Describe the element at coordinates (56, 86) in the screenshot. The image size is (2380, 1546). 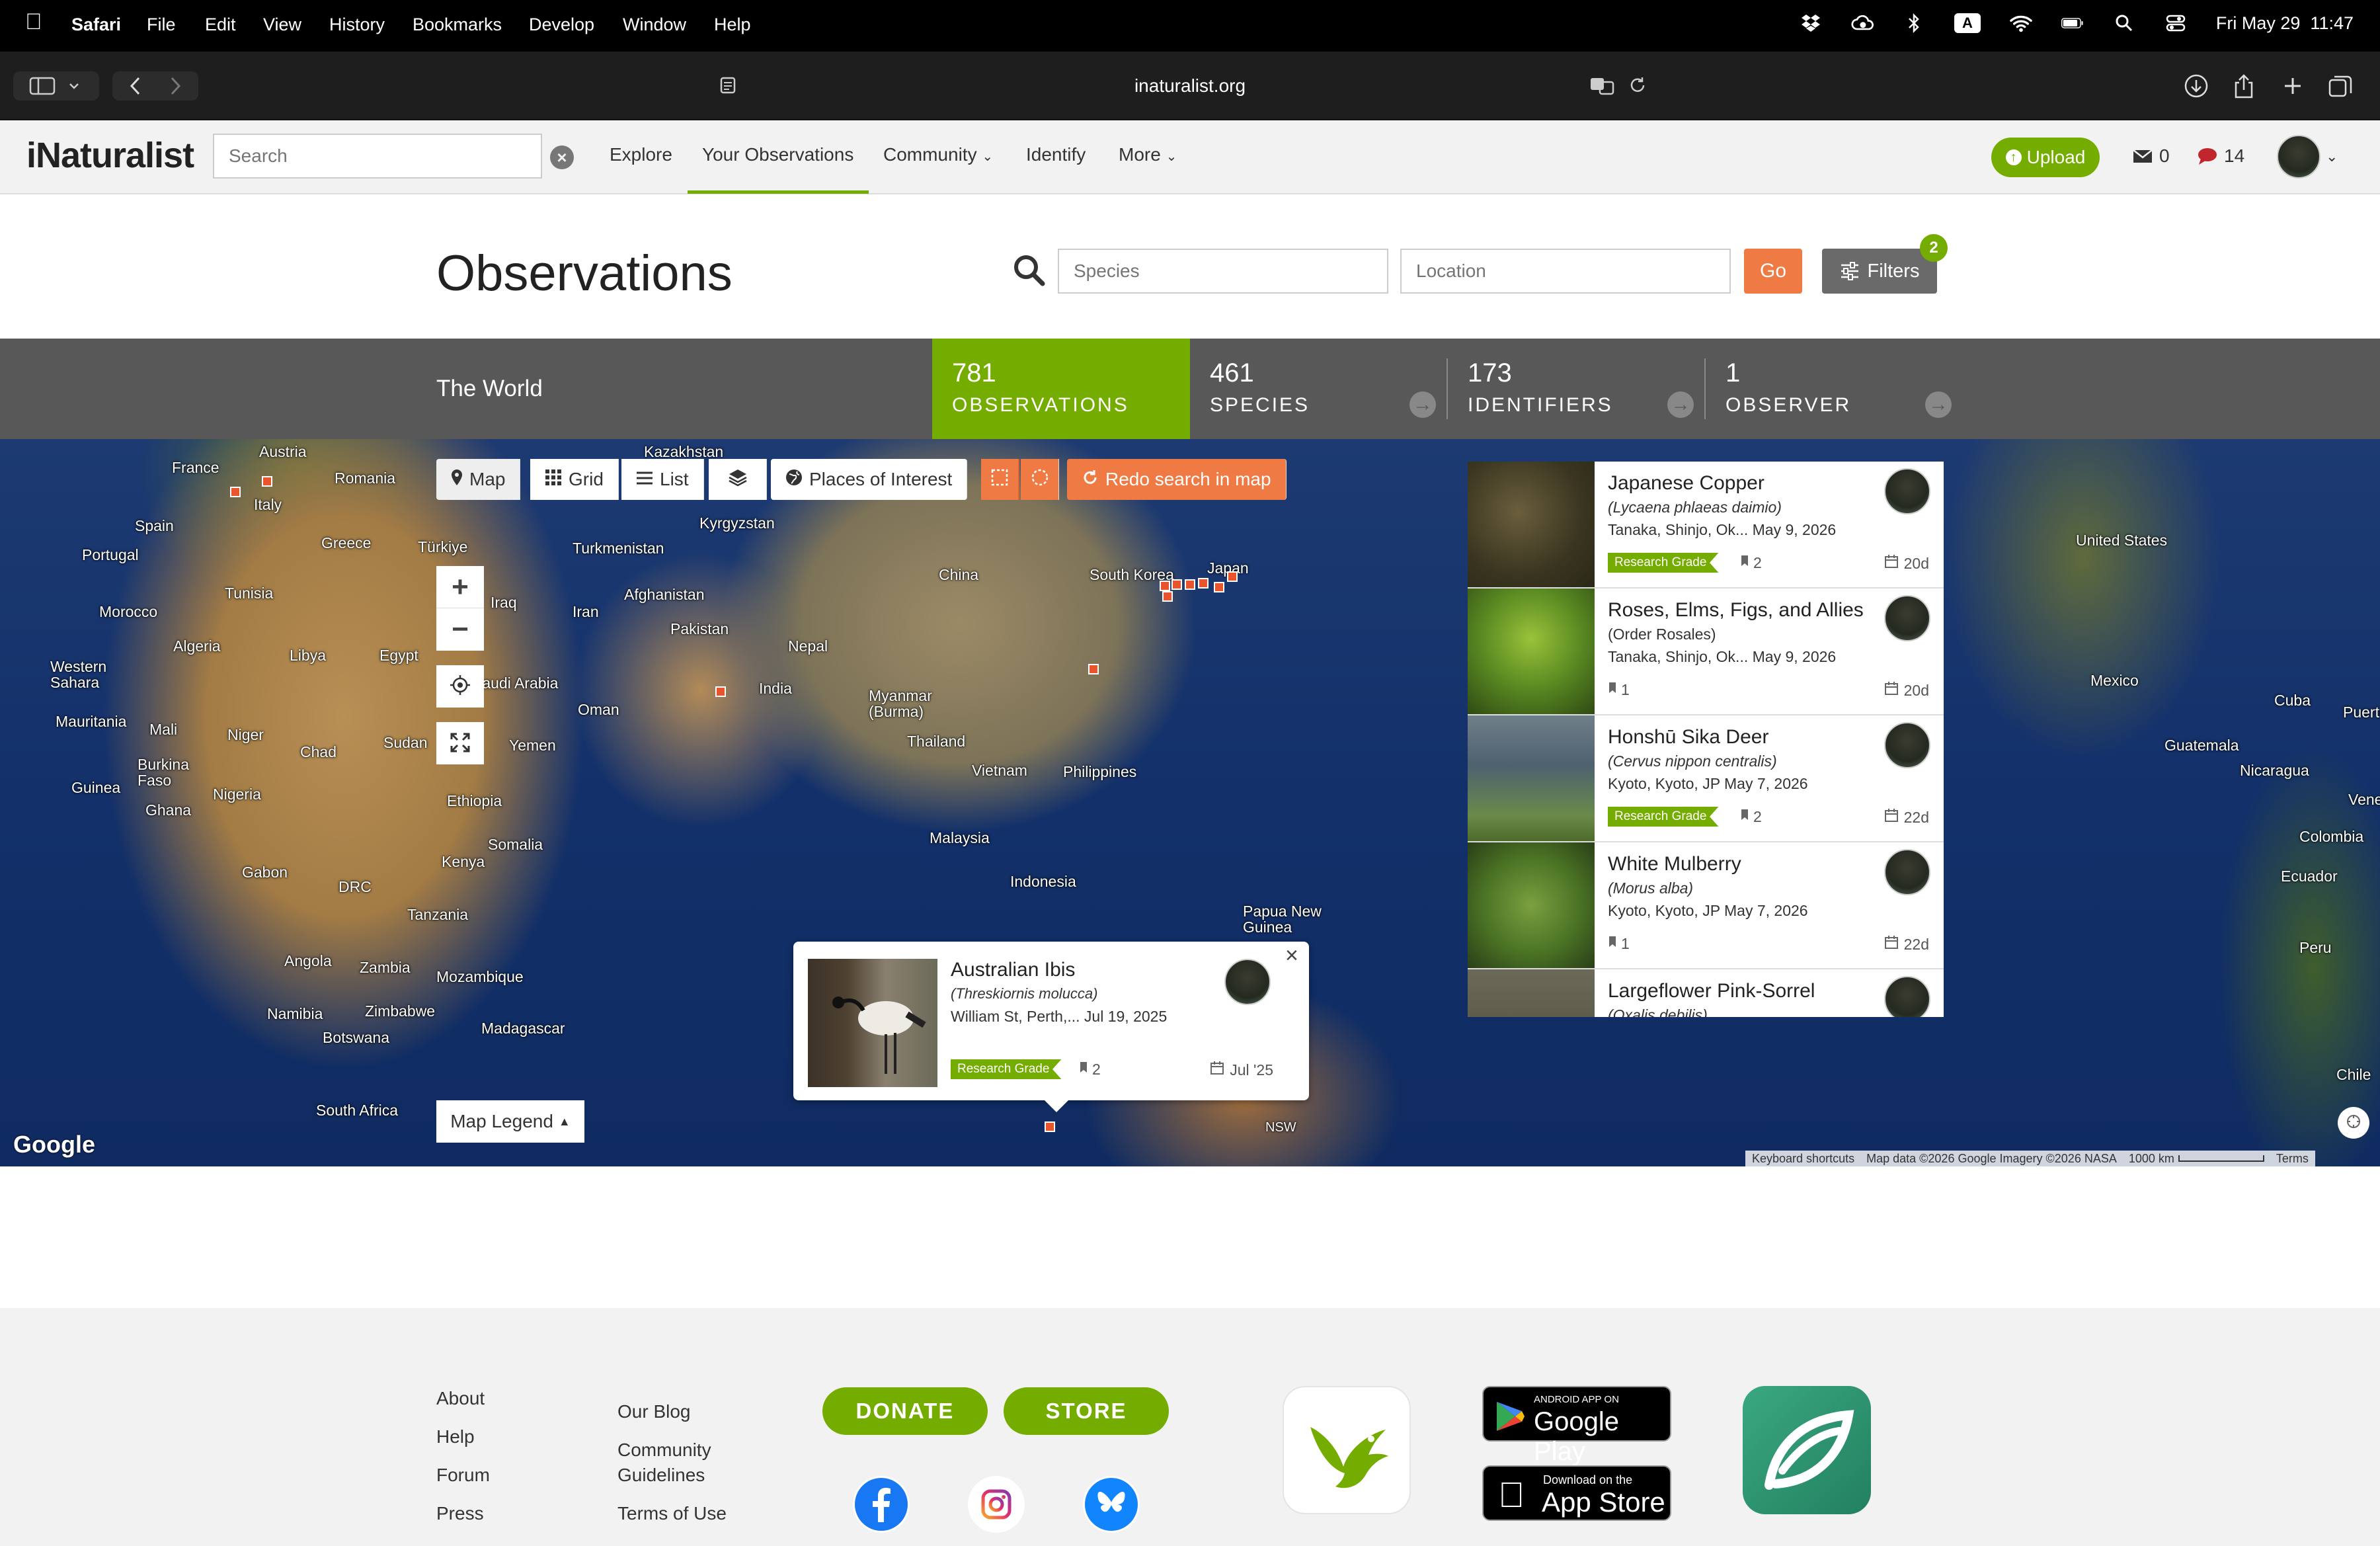
I see `sidebar-toggle-button` at that location.